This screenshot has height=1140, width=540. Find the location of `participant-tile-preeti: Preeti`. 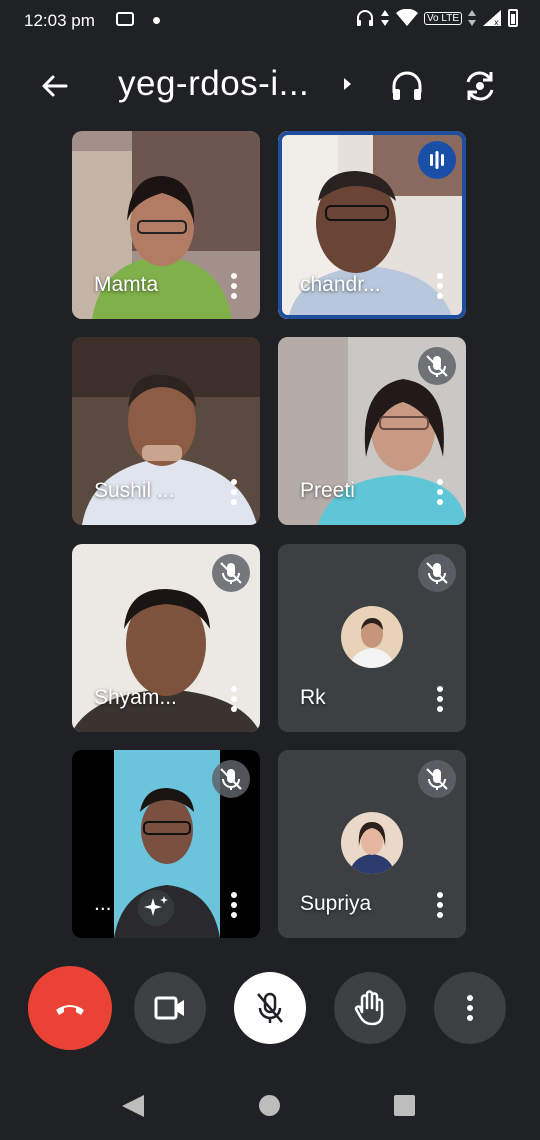

participant-tile-preeti: Preeti is located at coordinates (372, 431).